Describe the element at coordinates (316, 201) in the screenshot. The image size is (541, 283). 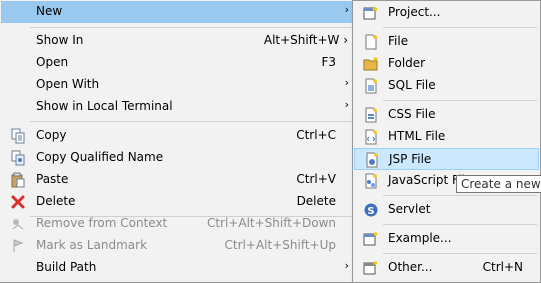
I see `menu-item-shortcut: Delete` at that location.